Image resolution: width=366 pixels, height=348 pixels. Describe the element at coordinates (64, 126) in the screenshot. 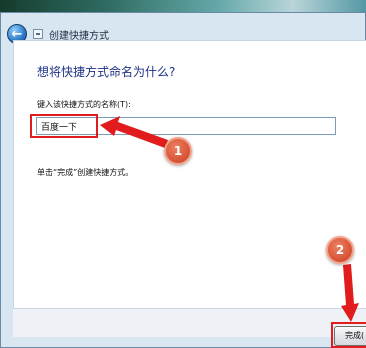

I see `input-highlight-box` at that location.